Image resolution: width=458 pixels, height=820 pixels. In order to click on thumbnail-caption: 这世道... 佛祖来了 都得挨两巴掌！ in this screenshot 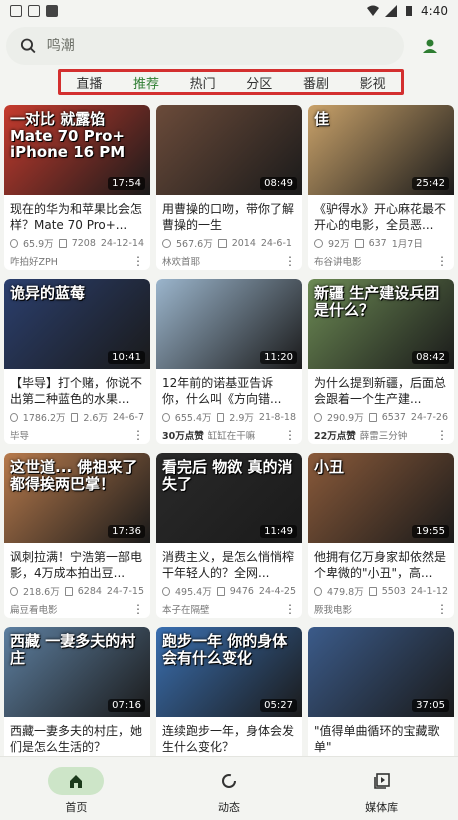, I will do `click(74, 475)`.